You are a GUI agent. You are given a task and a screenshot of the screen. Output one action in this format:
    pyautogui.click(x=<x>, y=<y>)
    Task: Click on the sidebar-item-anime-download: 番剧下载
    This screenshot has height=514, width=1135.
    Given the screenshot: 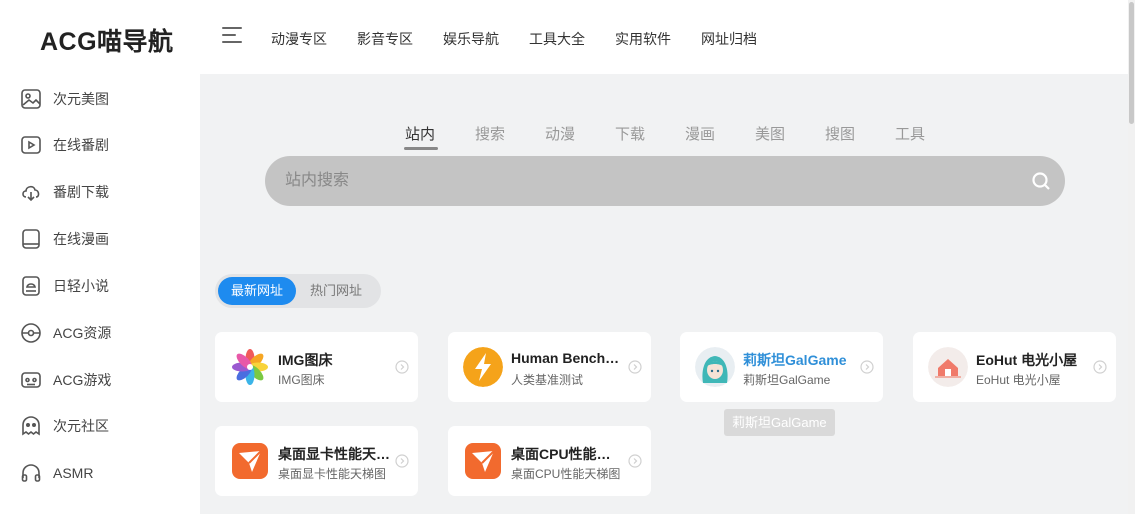 What is the action you would take?
    pyautogui.click(x=64, y=192)
    